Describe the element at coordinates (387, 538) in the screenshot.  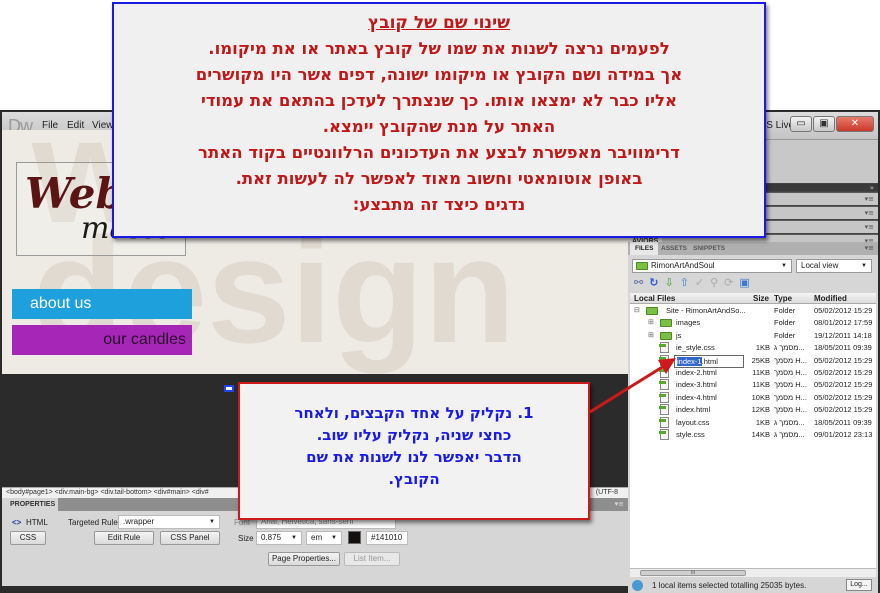
I see `color-input: #141010` at that location.